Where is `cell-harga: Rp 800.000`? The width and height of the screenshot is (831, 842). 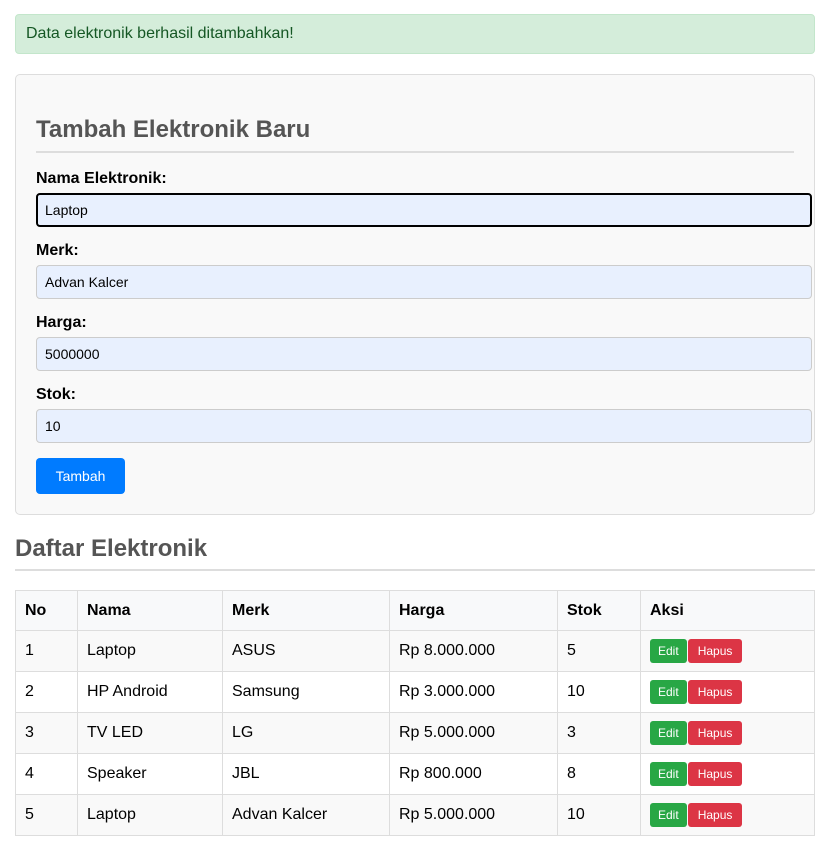
cell-harga: Rp 800.000 is located at coordinates (473, 774).